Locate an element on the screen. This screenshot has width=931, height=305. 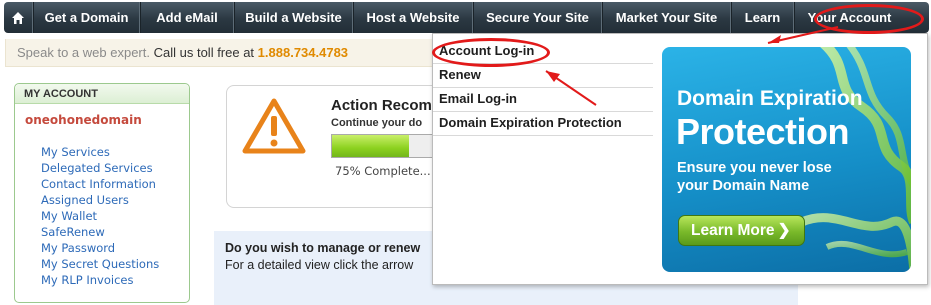
nav-secure-your-site: Secure Your Site is located at coordinates (537, 17).